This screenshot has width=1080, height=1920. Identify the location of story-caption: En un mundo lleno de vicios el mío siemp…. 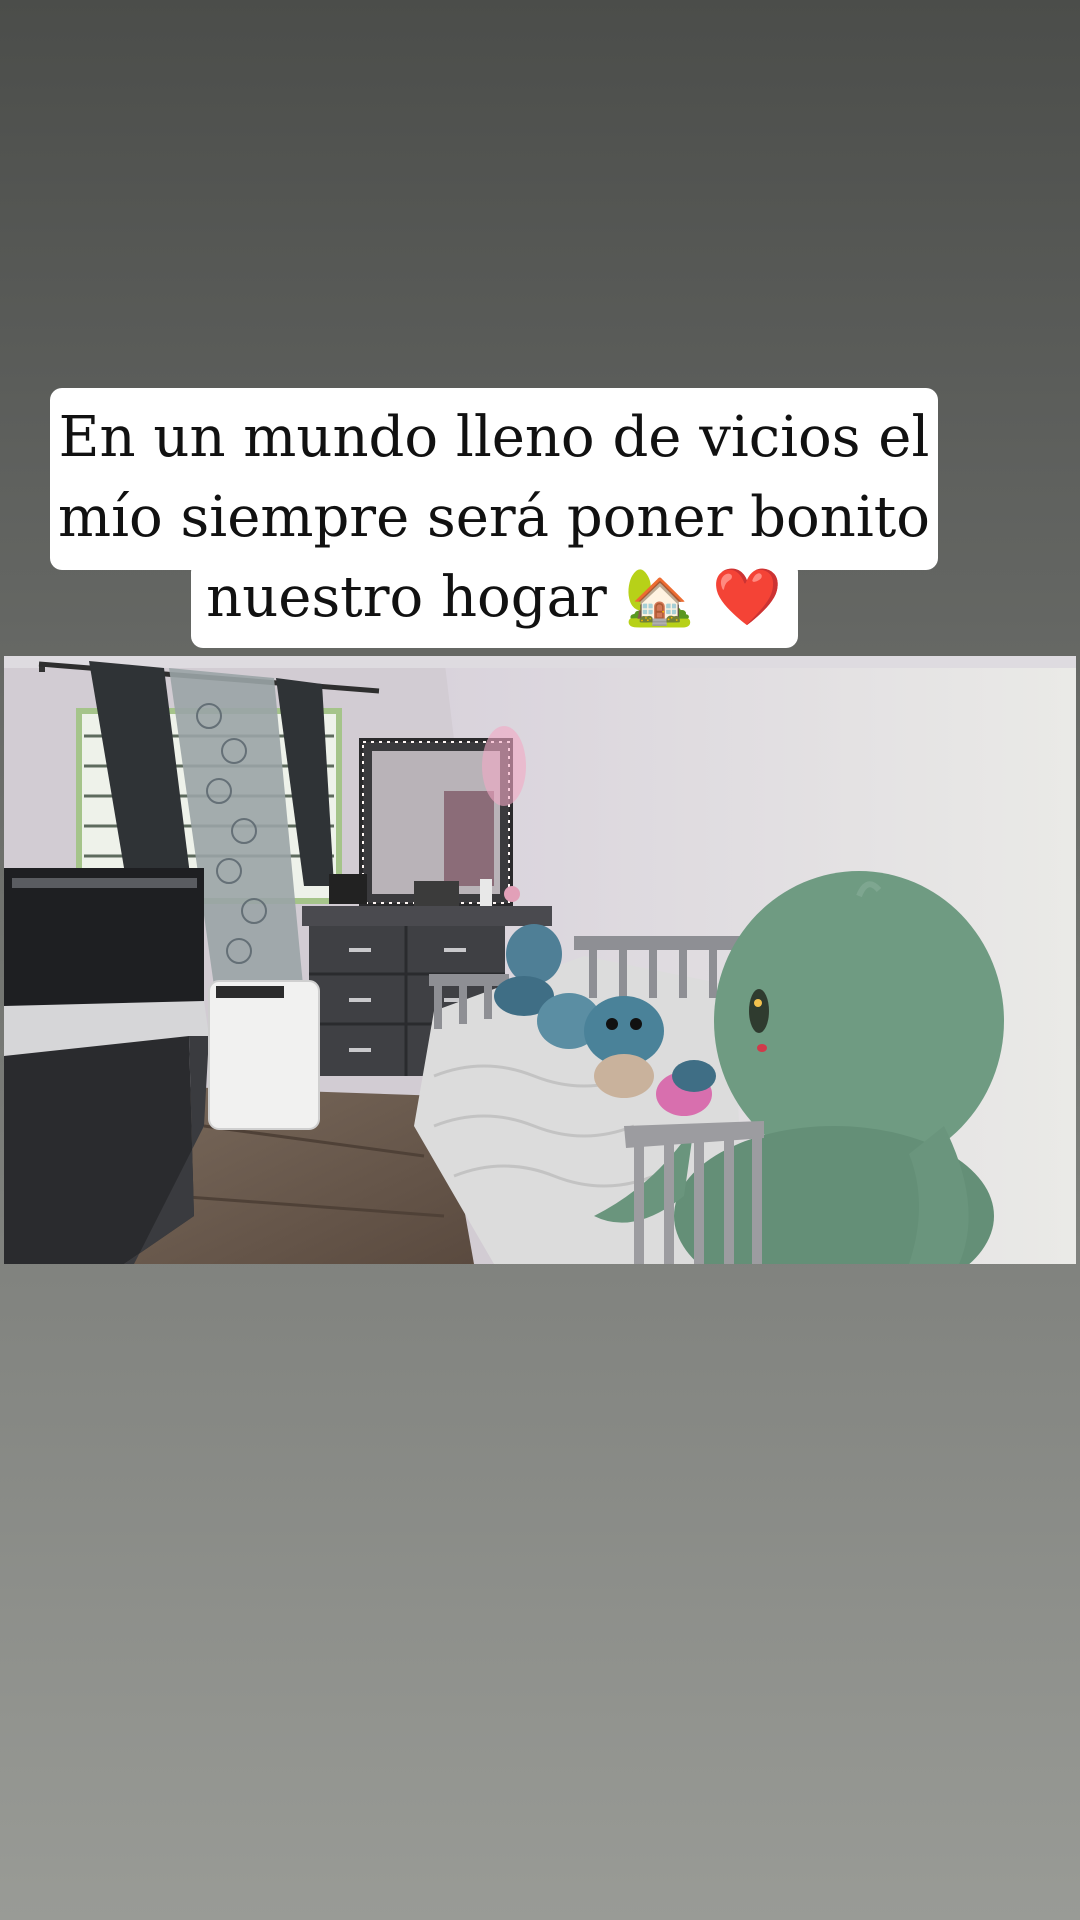
(494, 517).